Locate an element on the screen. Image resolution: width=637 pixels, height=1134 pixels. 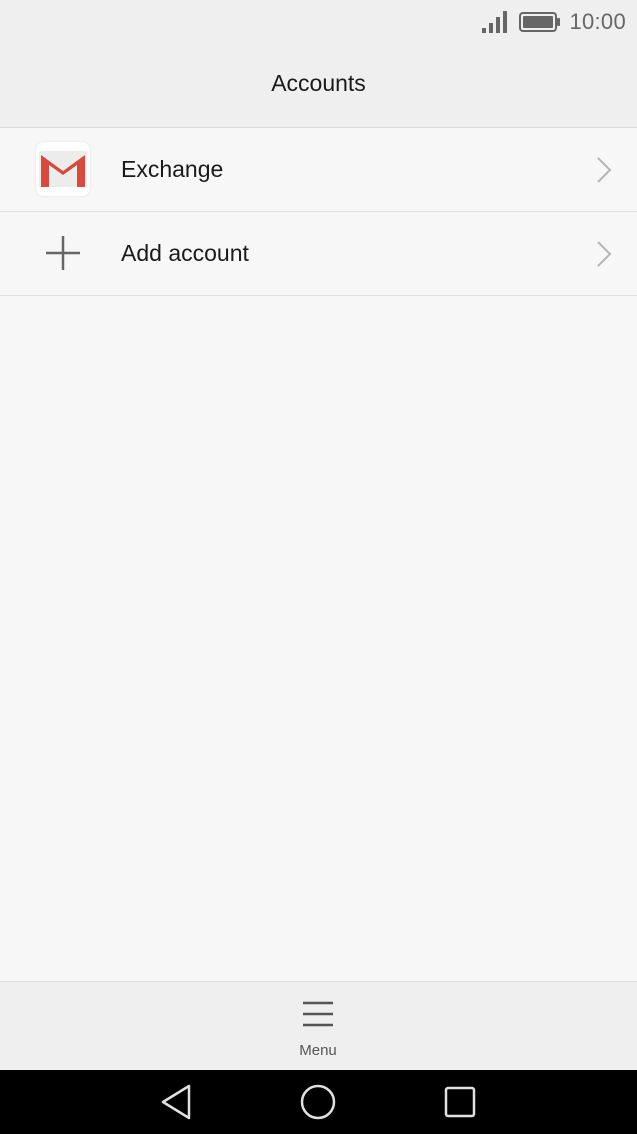
recents-icon is located at coordinates (460, 1102).